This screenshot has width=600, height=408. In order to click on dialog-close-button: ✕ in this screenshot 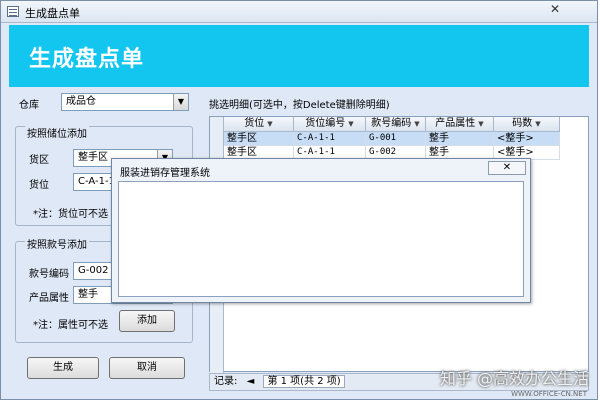, I will do `click(507, 168)`.